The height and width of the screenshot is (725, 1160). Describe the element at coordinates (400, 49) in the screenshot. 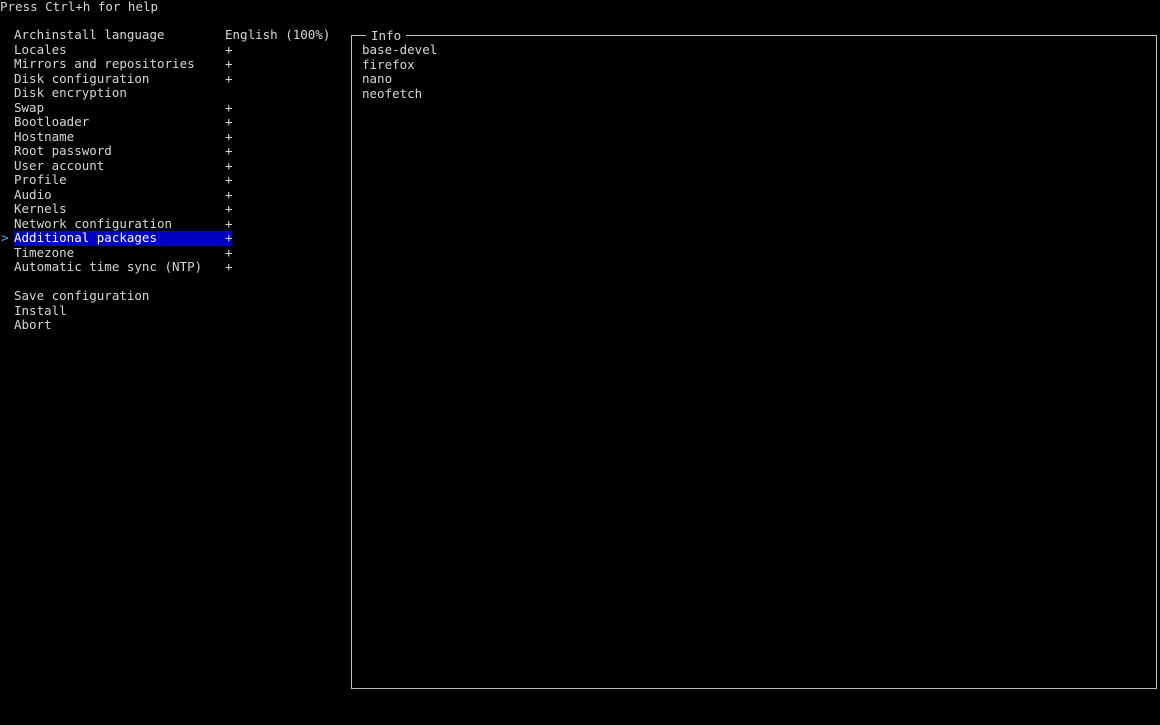

I see `package-item: base-devel` at that location.